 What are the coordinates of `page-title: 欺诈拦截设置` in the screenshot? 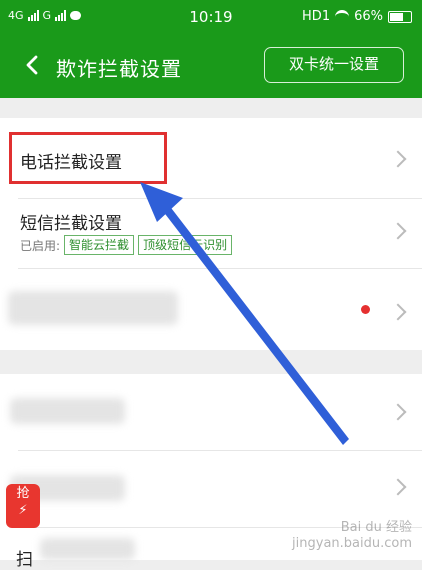 It's located at (119, 69).